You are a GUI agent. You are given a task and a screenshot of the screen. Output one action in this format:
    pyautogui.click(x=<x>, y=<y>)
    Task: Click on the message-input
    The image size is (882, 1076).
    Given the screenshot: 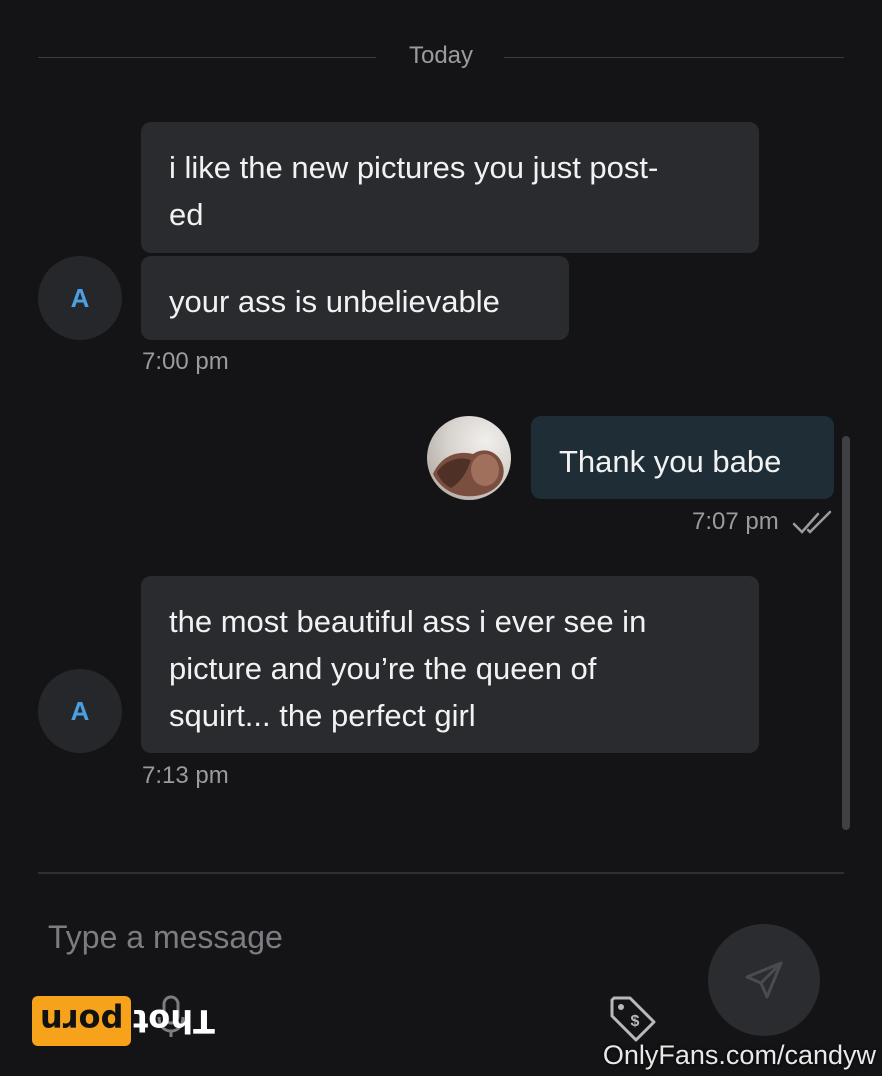 What is the action you would take?
    pyautogui.click(x=328, y=937)
    